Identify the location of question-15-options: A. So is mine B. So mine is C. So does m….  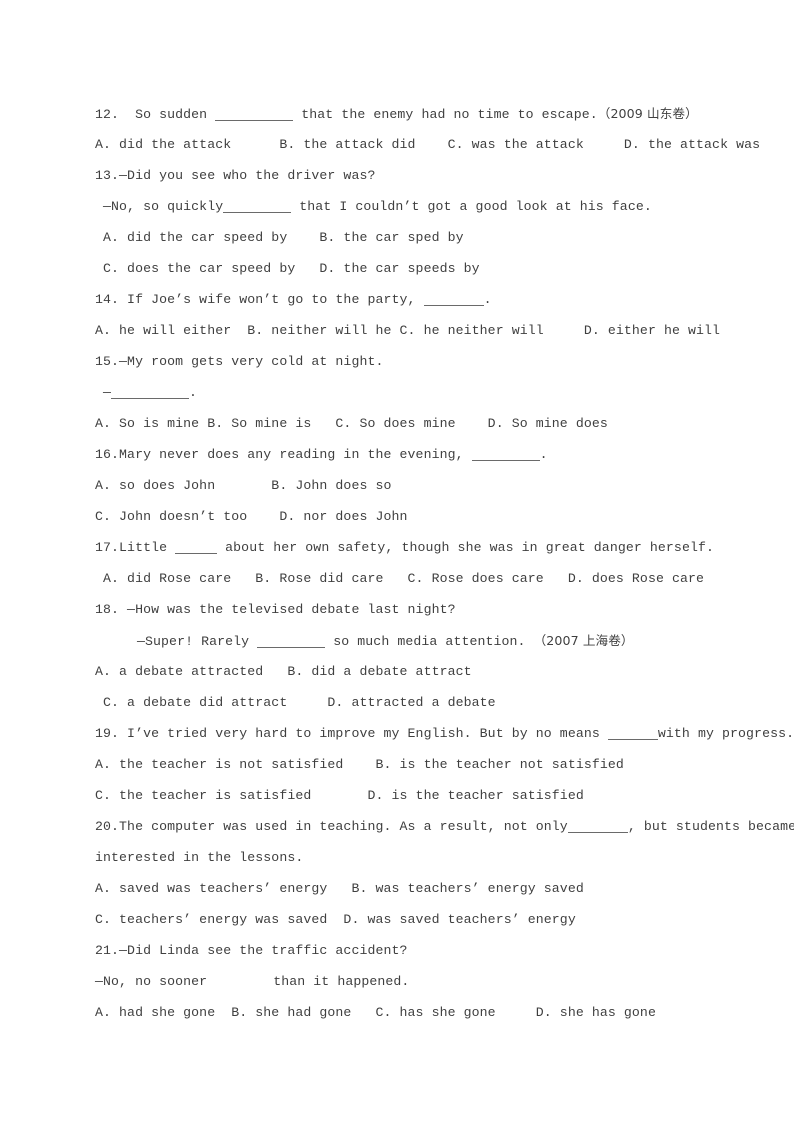
(351, 423).